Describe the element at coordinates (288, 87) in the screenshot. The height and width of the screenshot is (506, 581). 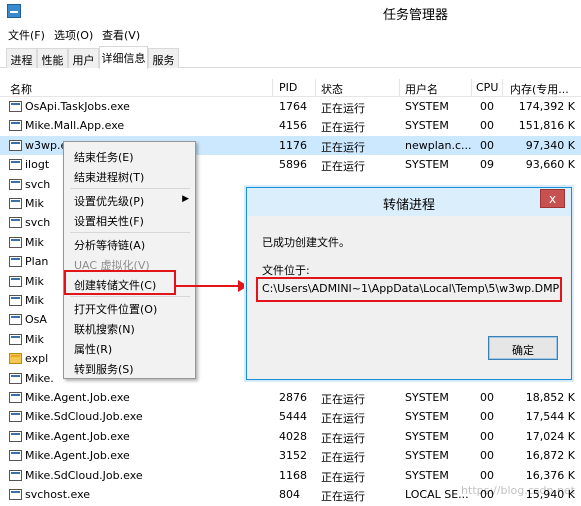
I see `column-pid: PID` at that location.